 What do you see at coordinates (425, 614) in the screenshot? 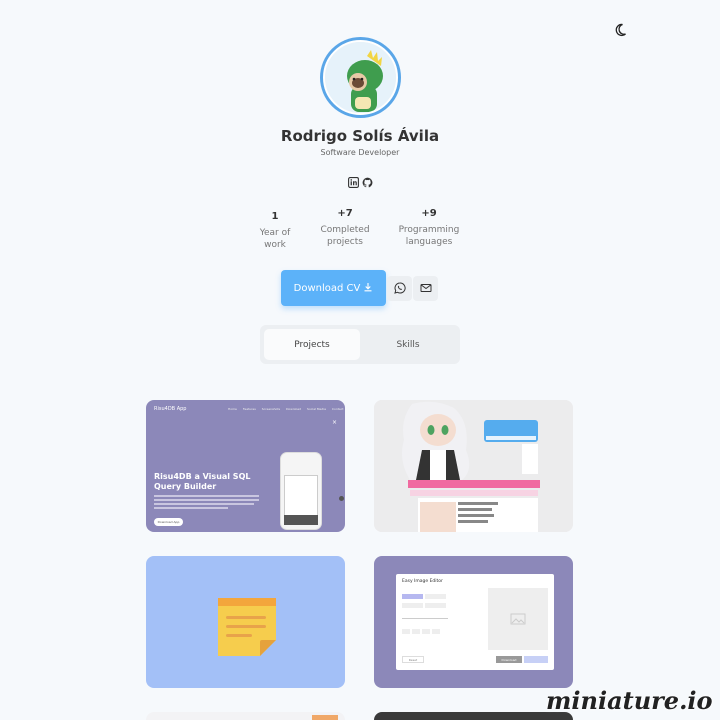
I see `editor-controls` at bounding box center [425, 614].